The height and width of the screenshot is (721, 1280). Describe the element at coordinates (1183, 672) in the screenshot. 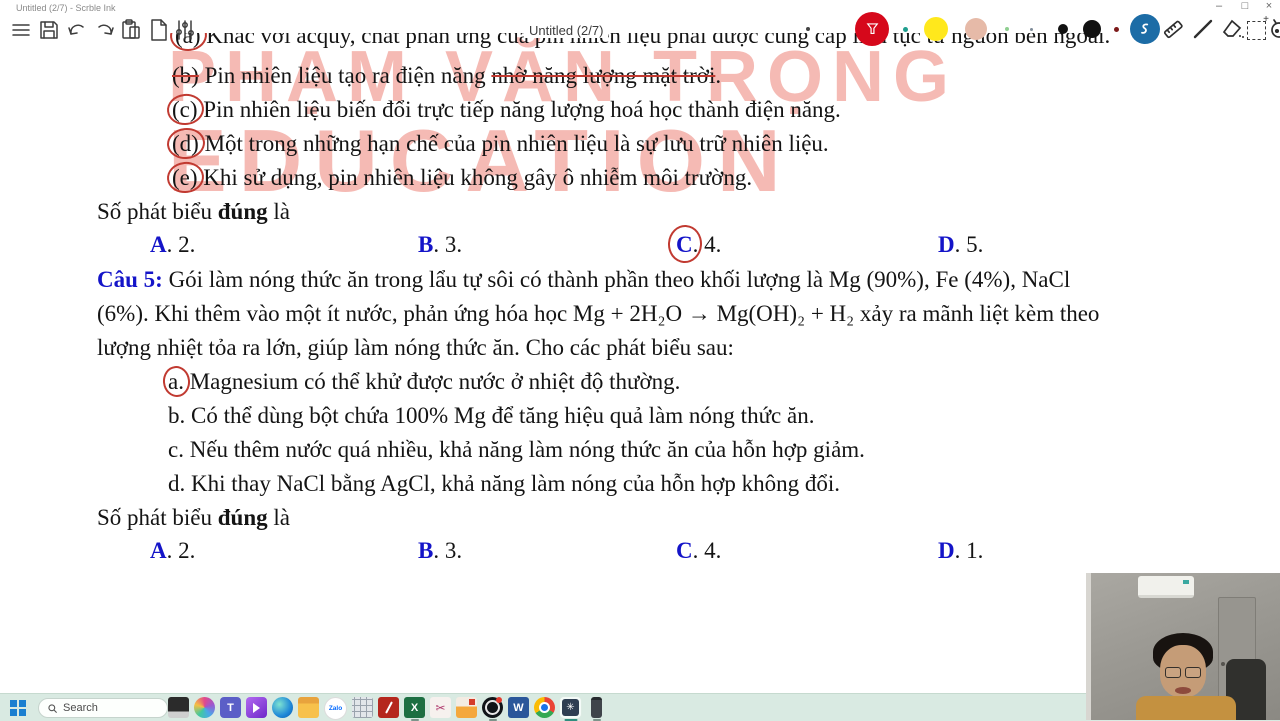

I see `person-glasses` at that location.